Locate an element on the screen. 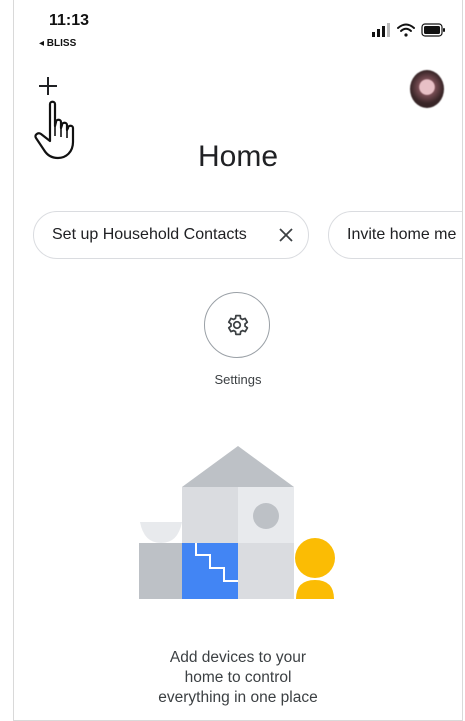 Image resolution: width=465 pixels, height=721 pixels. account-avatar is located at coordinates (427, 89).